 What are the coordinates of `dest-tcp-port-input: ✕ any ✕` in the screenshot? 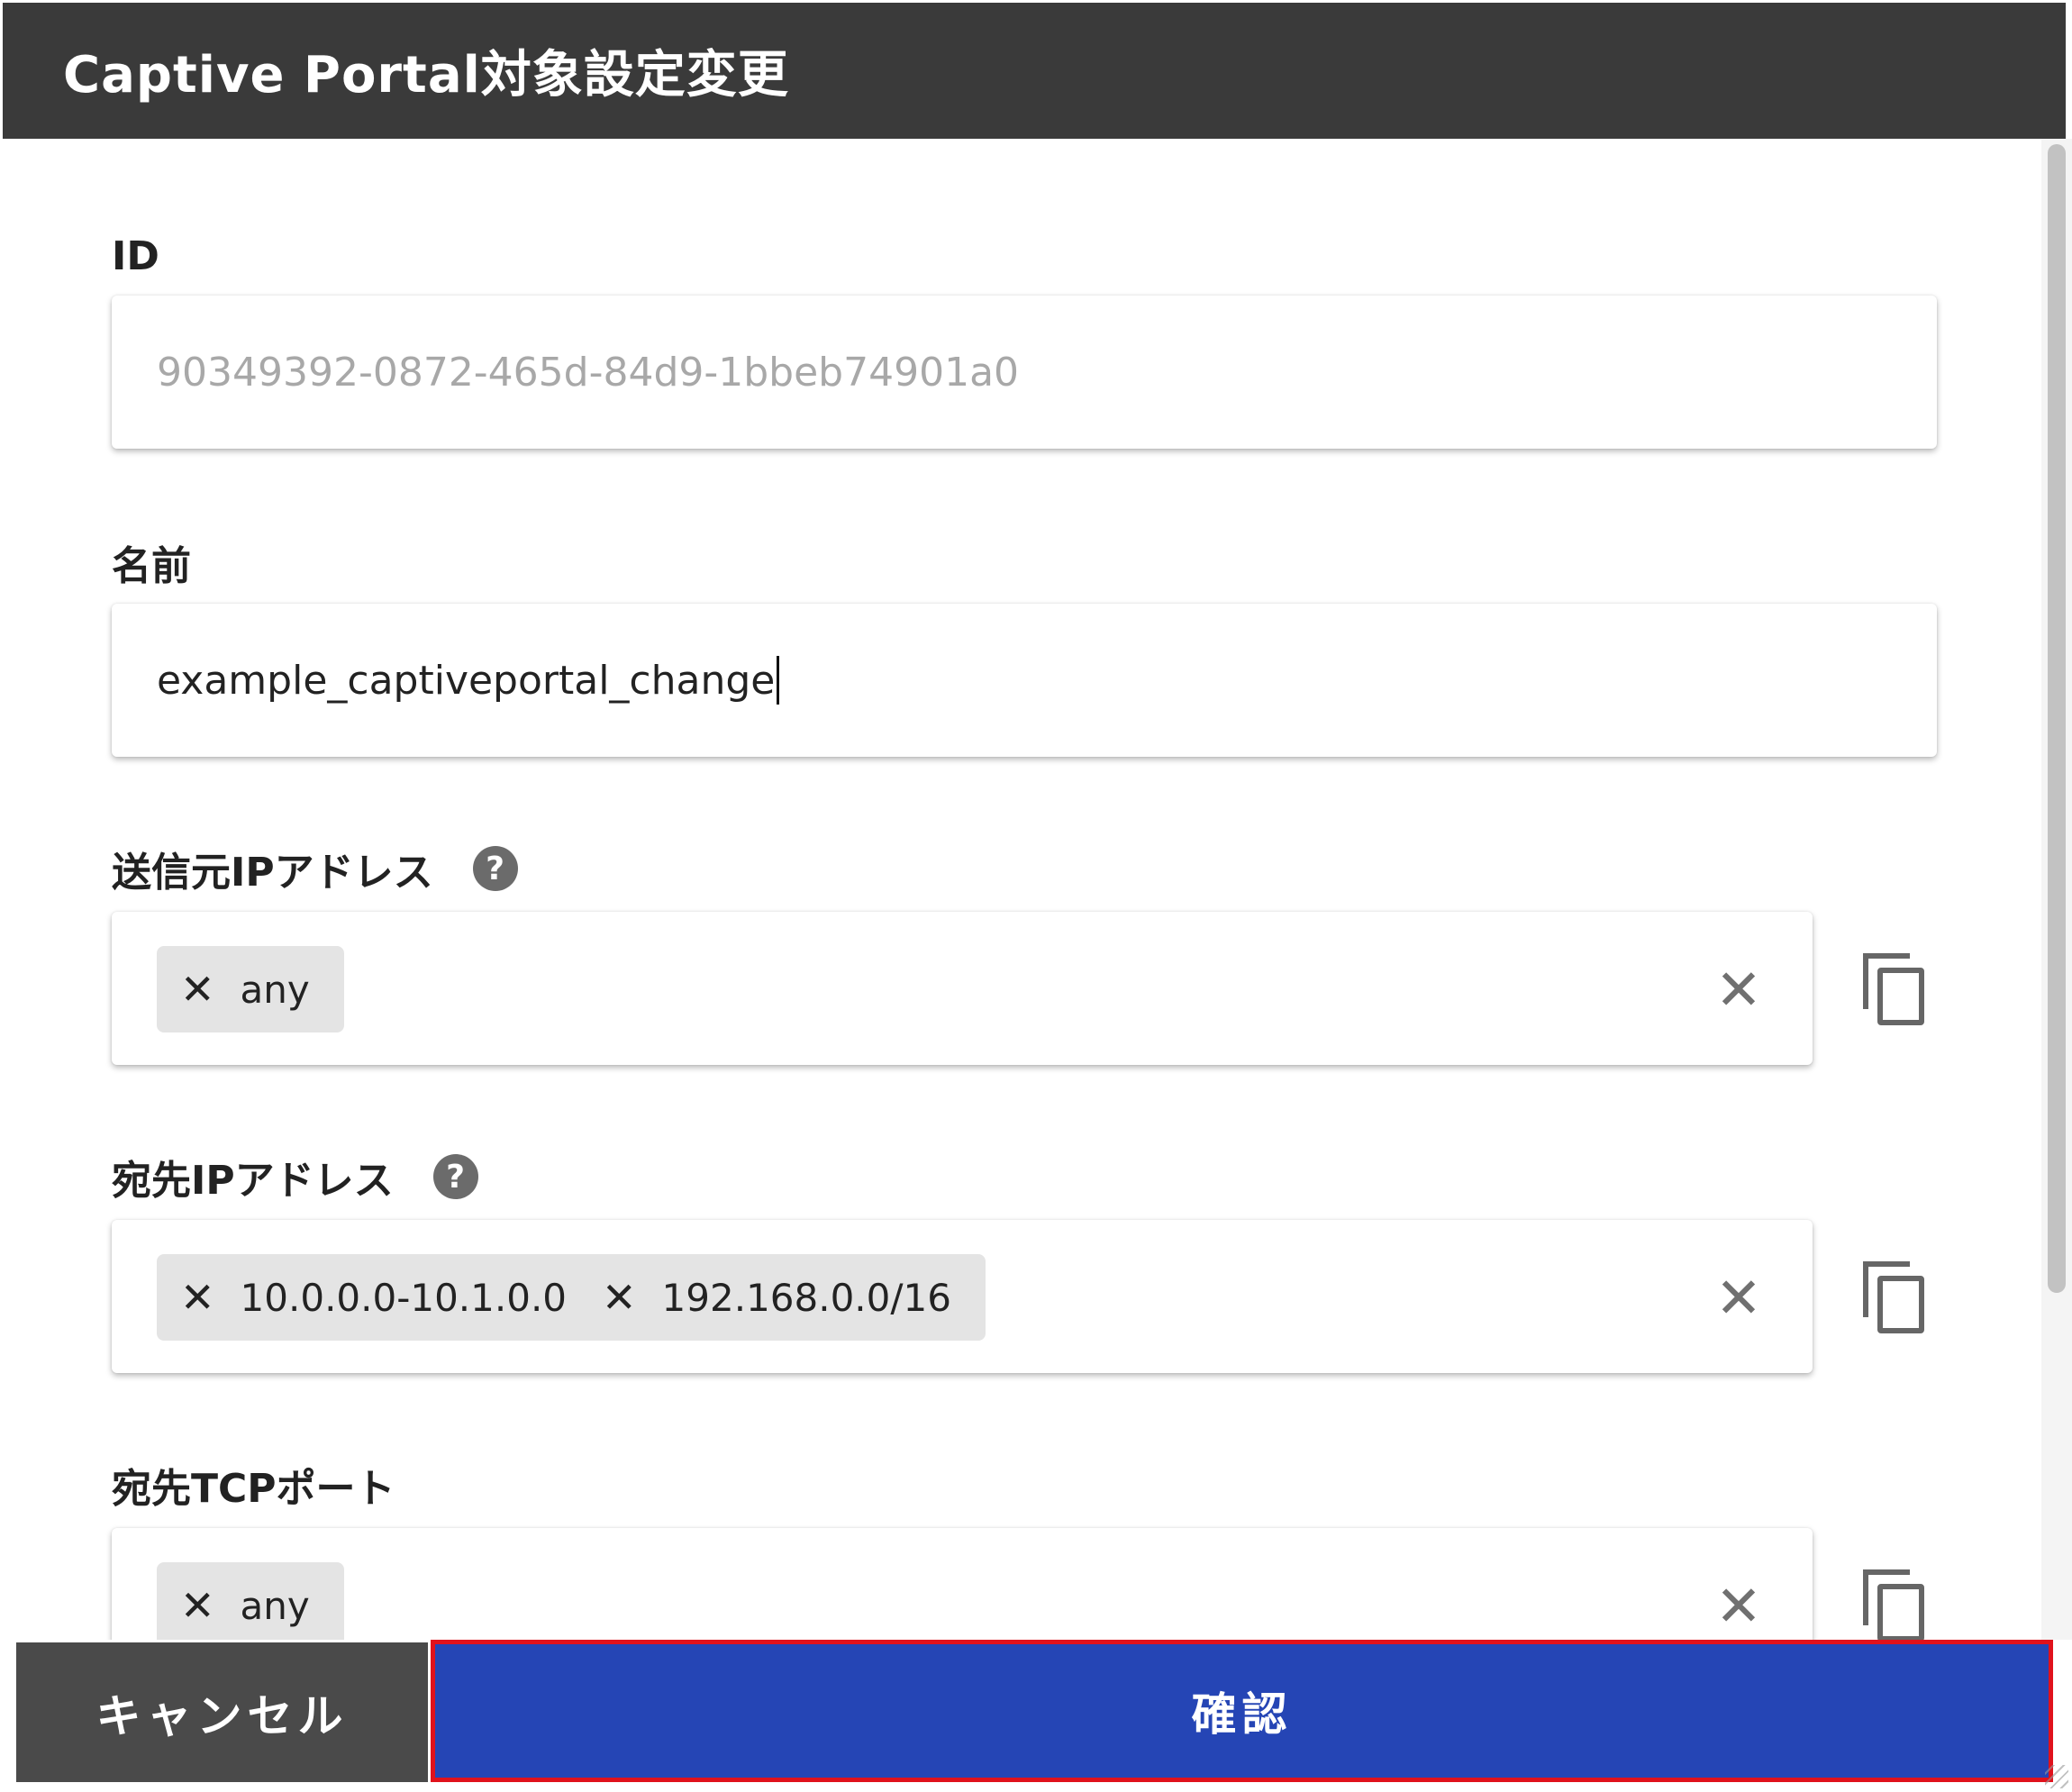 It's located at (962, 1586).